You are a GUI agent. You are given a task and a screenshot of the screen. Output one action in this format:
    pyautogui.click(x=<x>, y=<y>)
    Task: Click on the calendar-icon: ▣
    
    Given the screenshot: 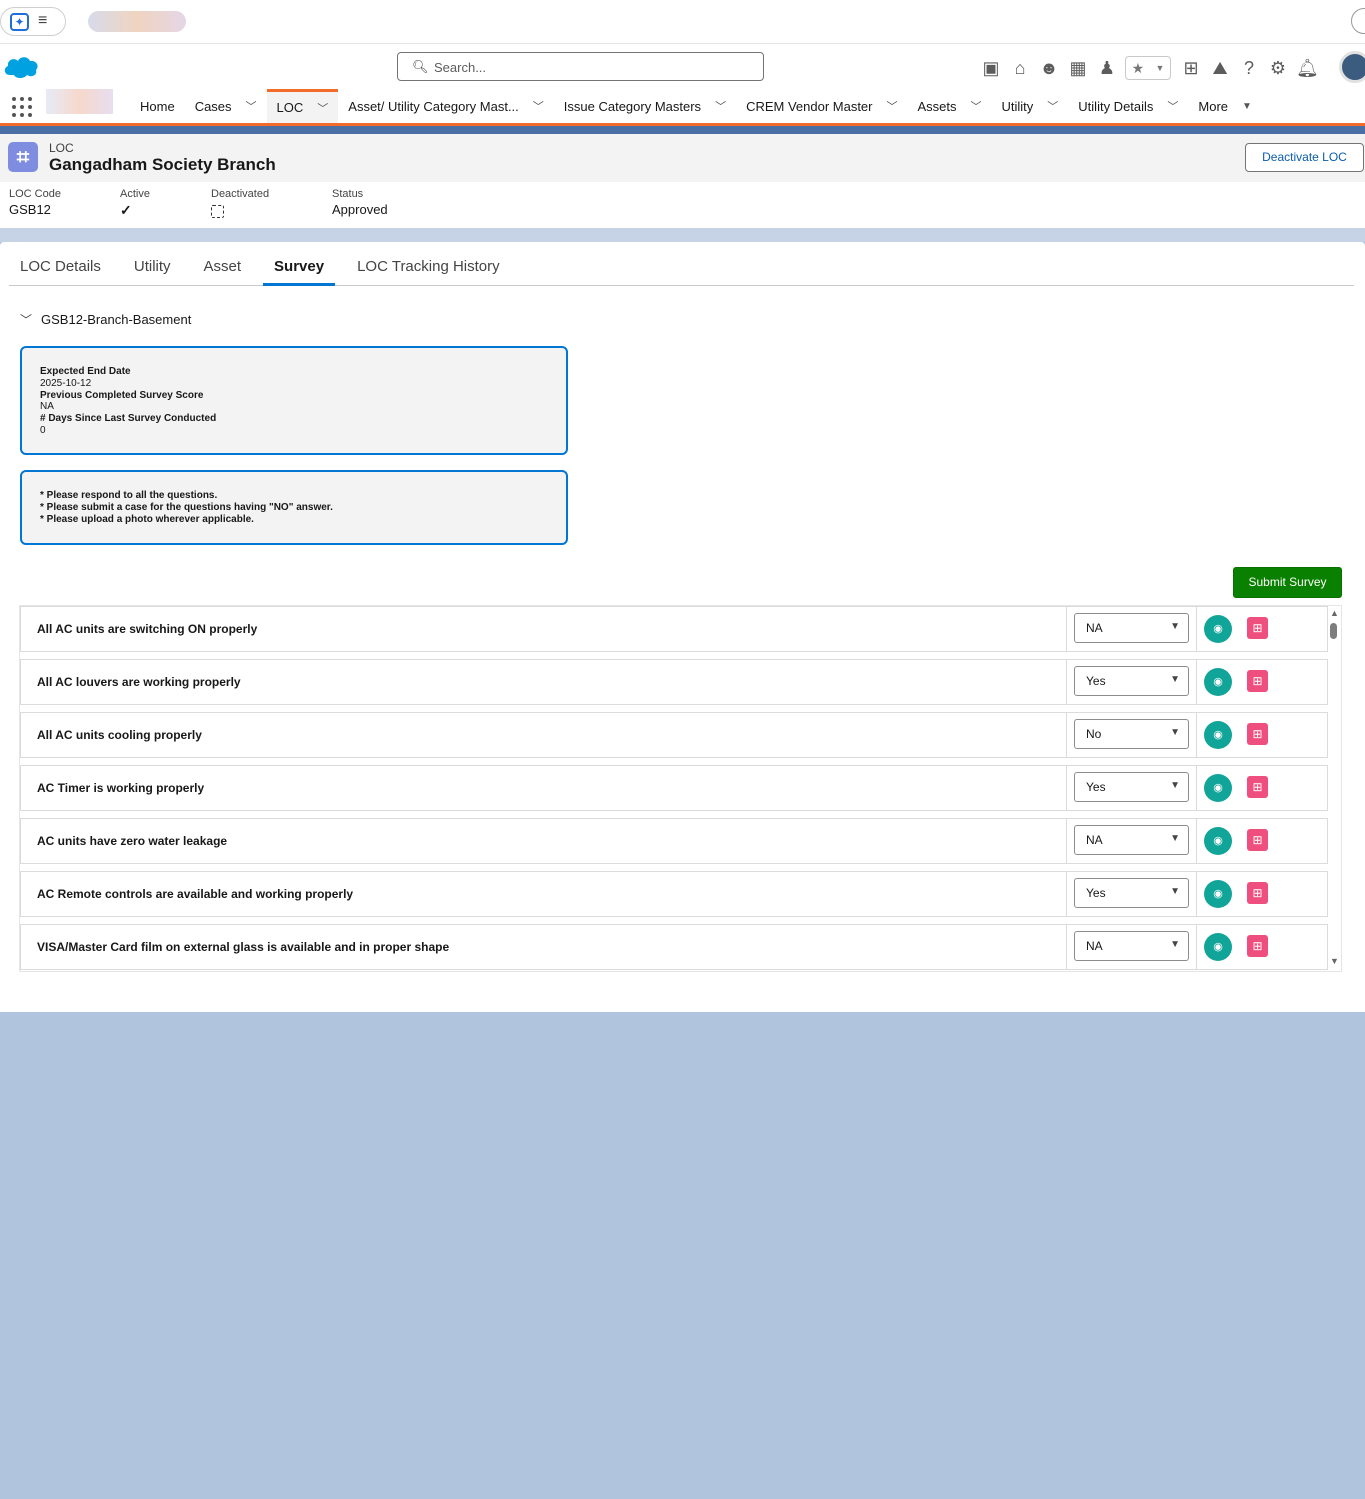 What is the action you would take?
    pyautogui.click(x=991, y=68)
    